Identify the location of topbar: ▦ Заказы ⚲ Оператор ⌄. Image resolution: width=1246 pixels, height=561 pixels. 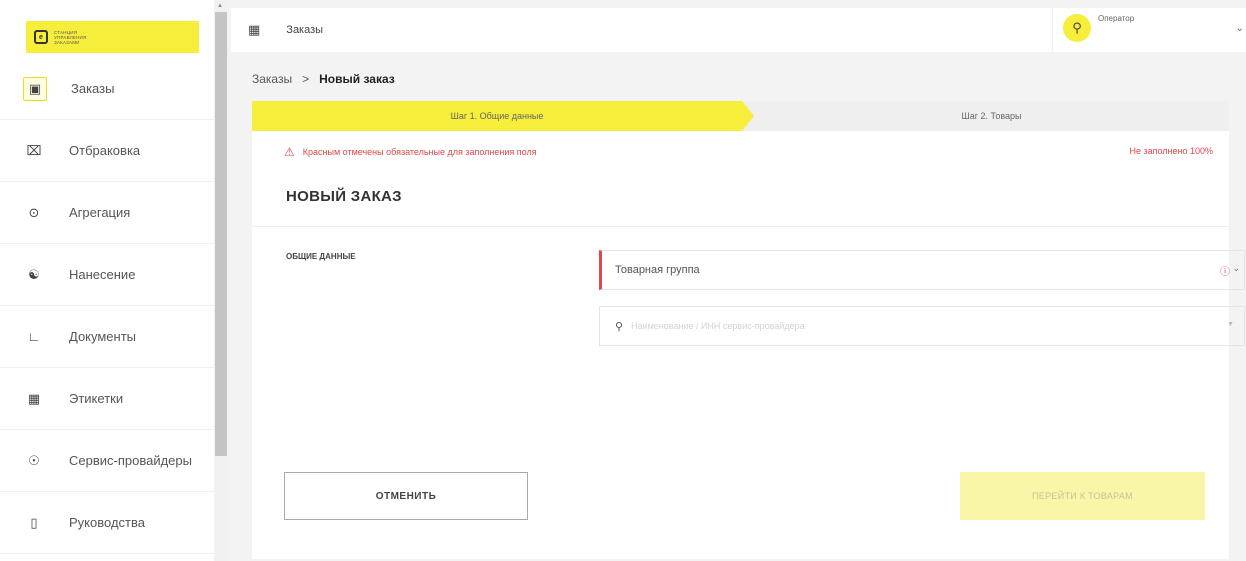
(738, 30).